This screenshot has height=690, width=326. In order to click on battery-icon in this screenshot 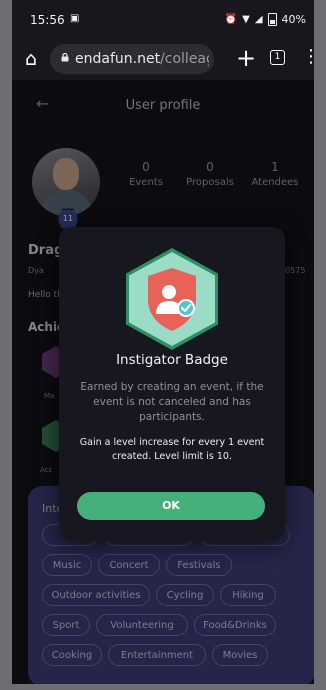, I will do `click(272, 19)`.